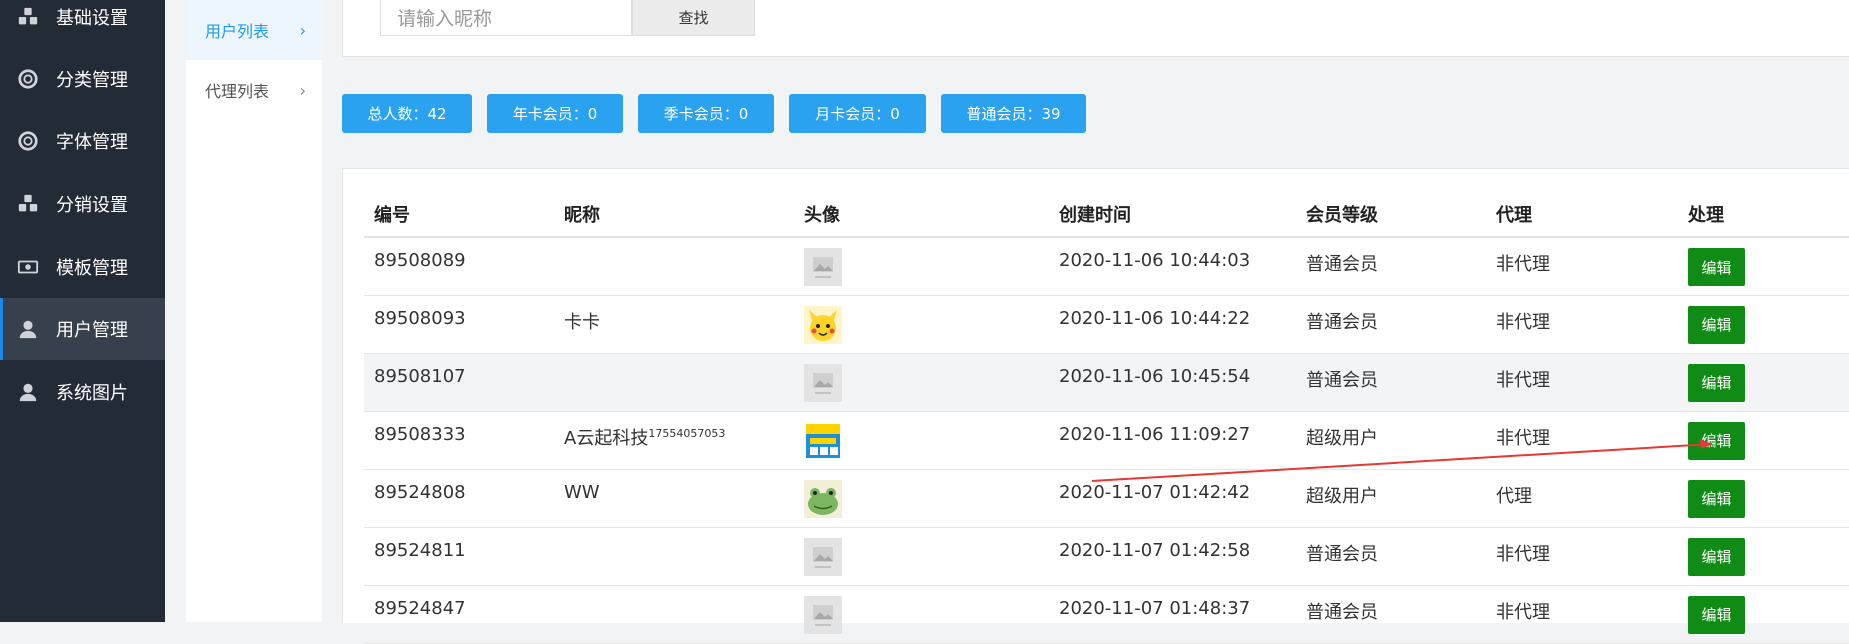  I want to click on sidebar-item-user-management: 用户管理, so click(82, 329).